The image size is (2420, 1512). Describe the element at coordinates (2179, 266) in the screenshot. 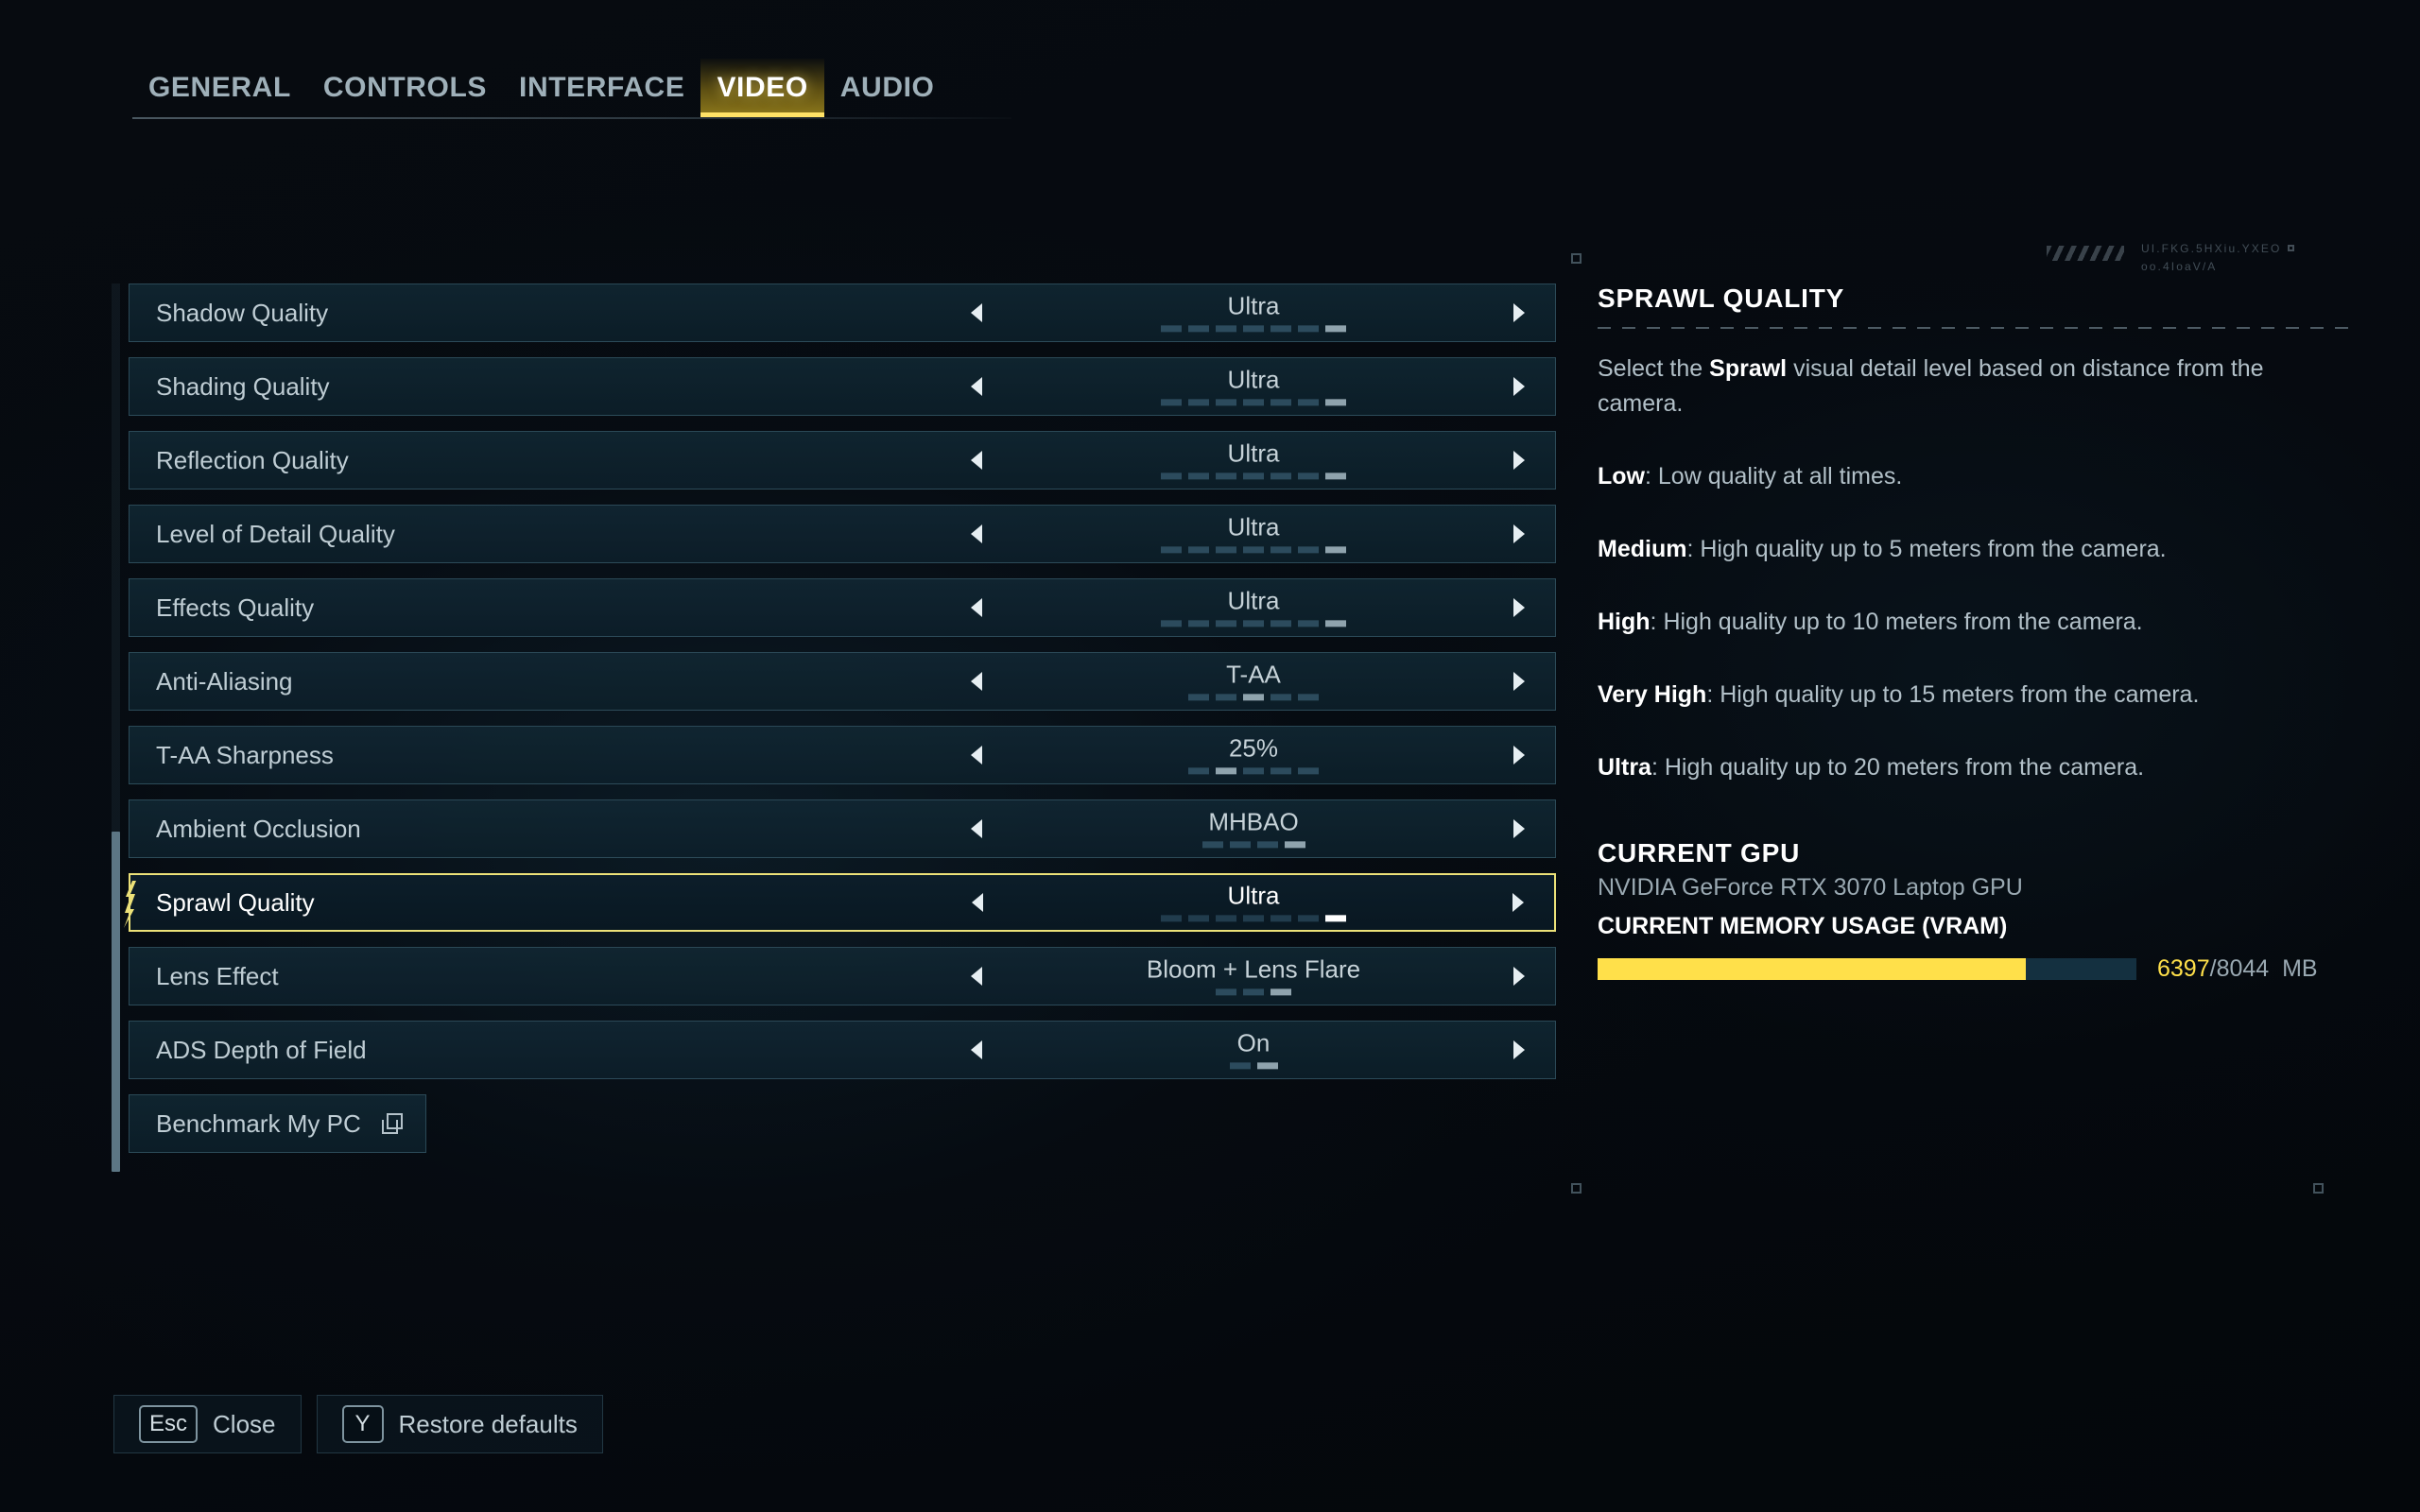

I see `techmark-line-2: oo.4IoaV/A` at that location.